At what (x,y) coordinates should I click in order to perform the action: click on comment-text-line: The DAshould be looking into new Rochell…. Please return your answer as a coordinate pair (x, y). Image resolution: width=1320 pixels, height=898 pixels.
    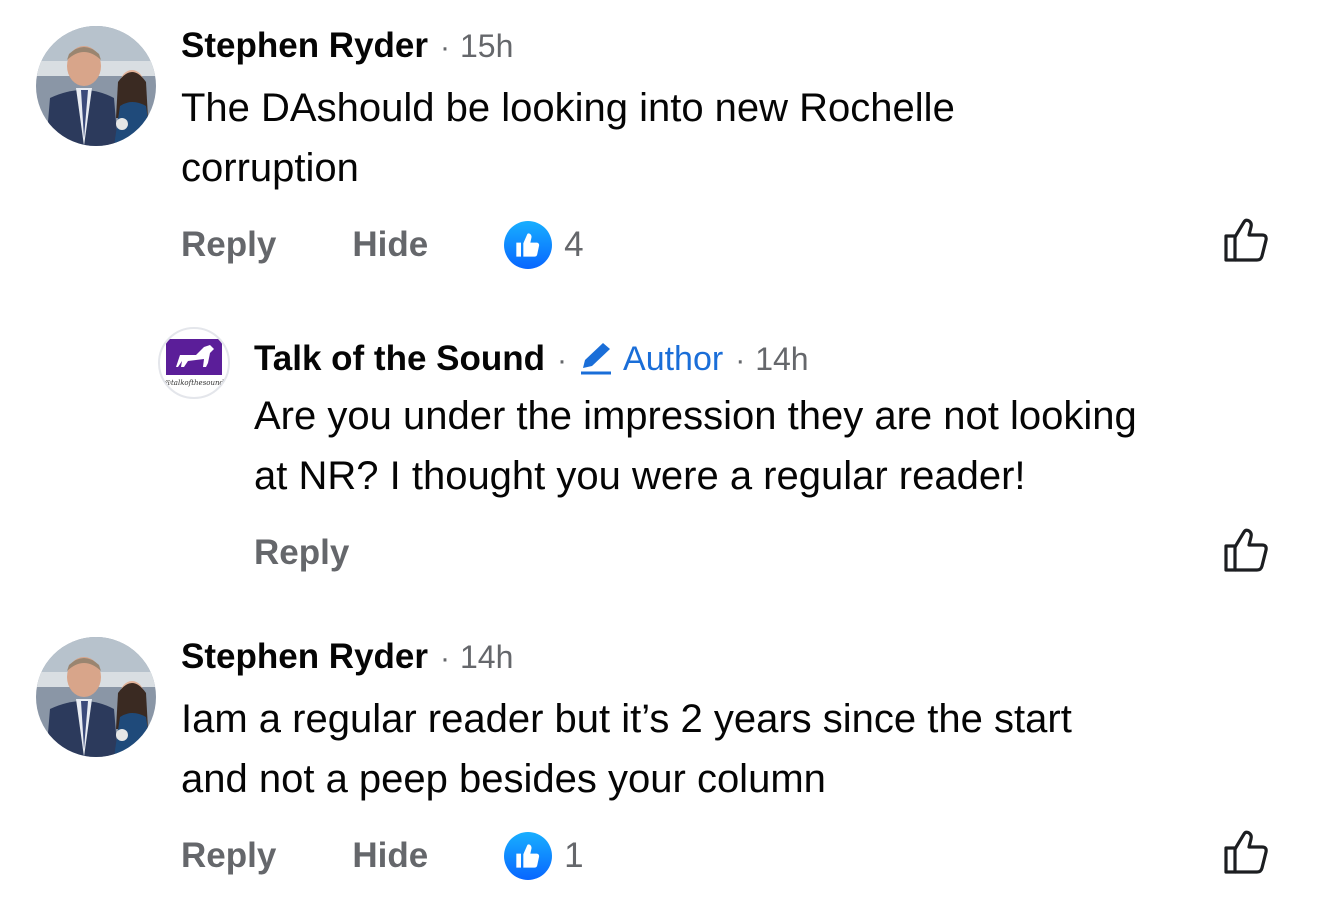
    Looking at the image, I should click on (568, 108).